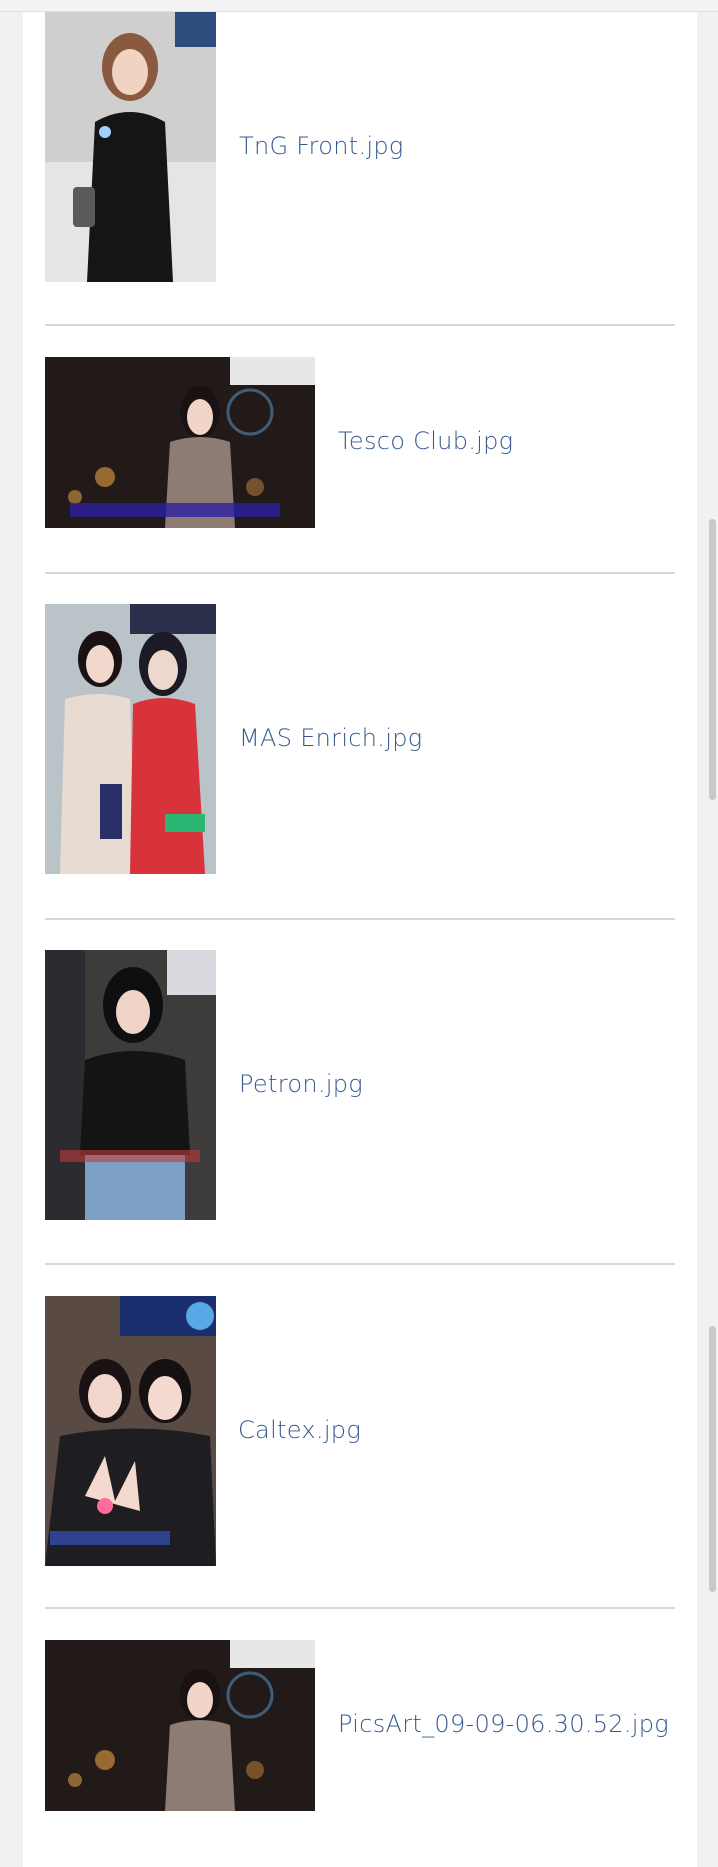 This screenshot has width=718, height=1867. I want to click on list-item: Tesco Club.jpg, so click(360, 442).